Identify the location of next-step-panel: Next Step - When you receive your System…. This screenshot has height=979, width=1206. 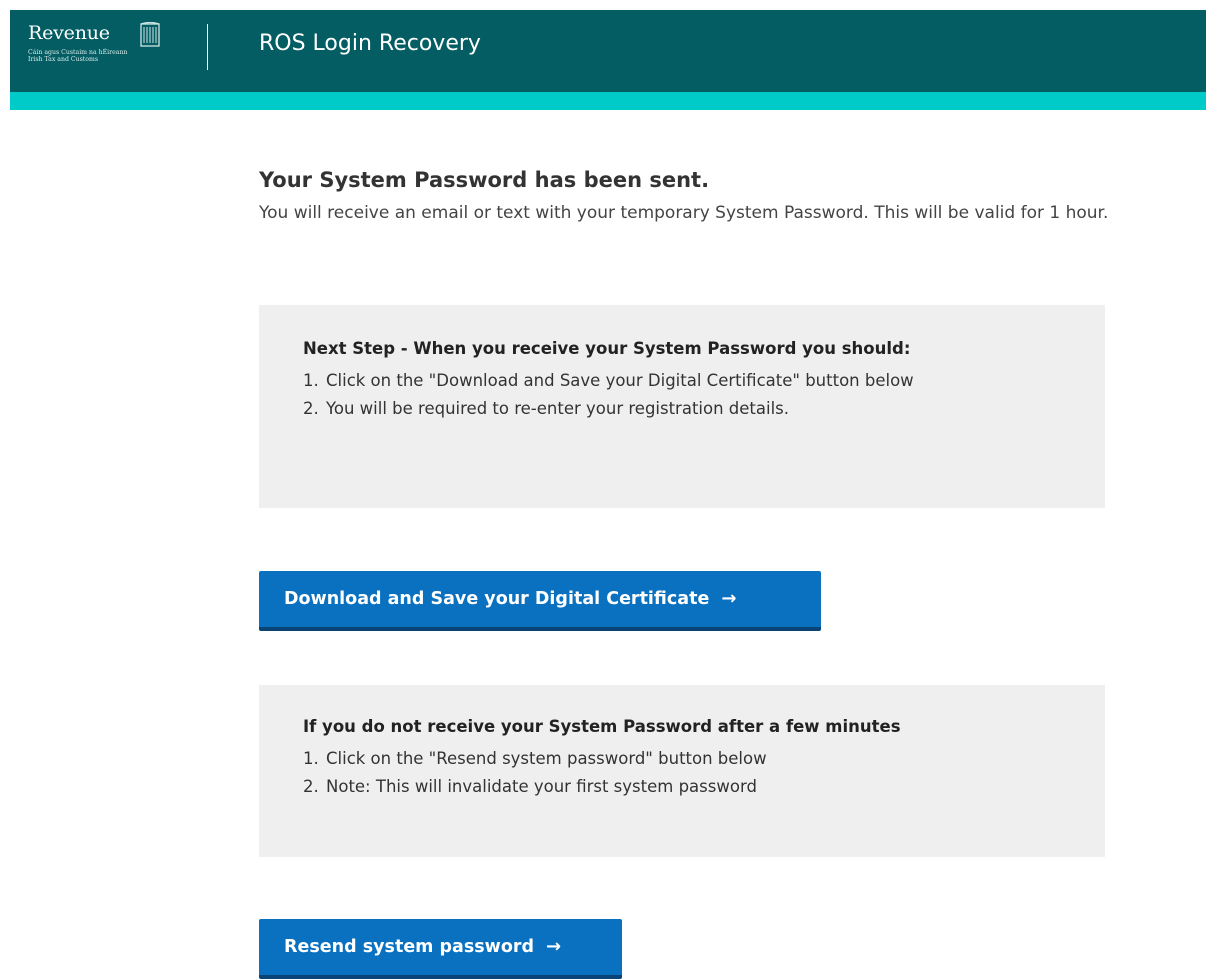
(682, 406).